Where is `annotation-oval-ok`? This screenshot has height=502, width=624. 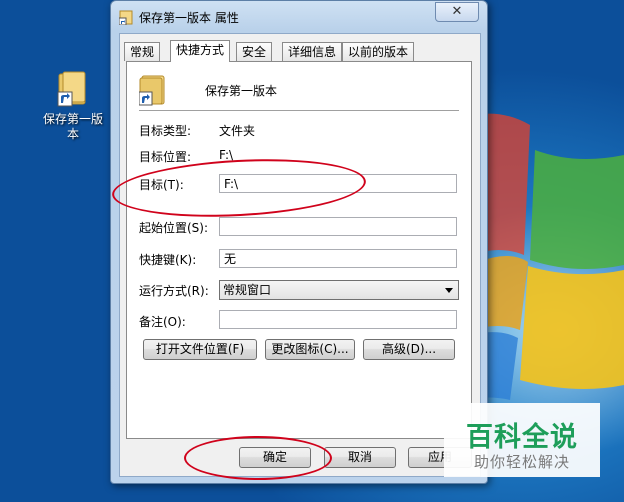 annotation-oval-ok is located at coordinates (258, 458).